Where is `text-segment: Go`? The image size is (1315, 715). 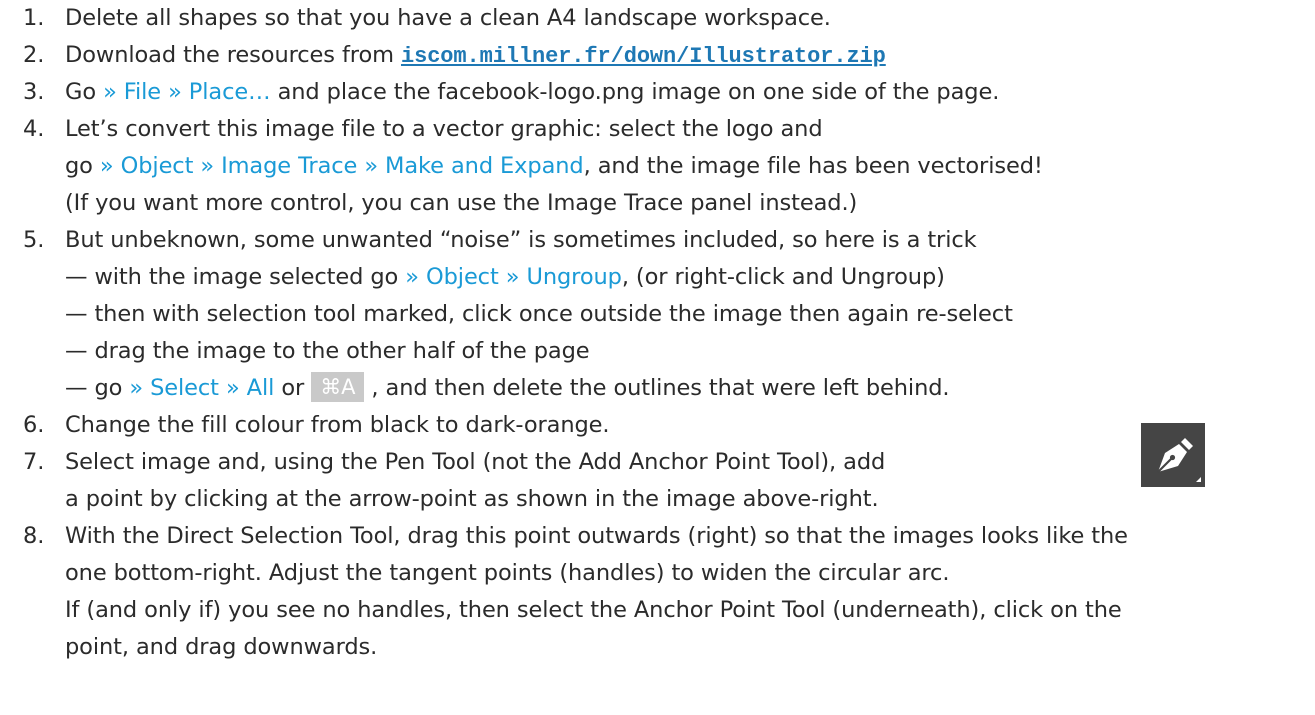 text-segment: Go is located at coordinates (84, 92).